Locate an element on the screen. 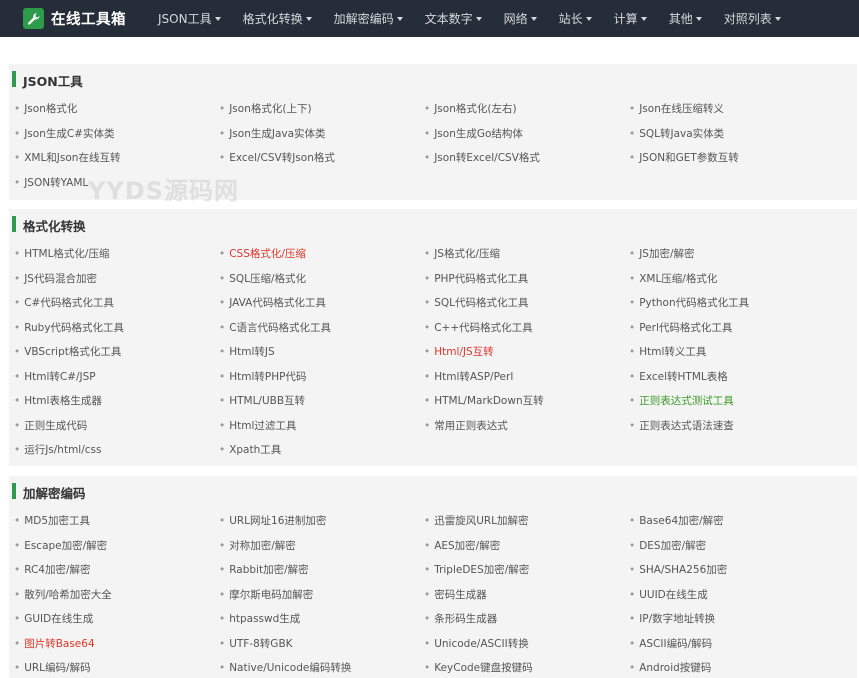 Image resolution: width=859 pixels, height=678 pixels. tool-link: • XML和Json在线互转 is located at coordinates (67, 158).